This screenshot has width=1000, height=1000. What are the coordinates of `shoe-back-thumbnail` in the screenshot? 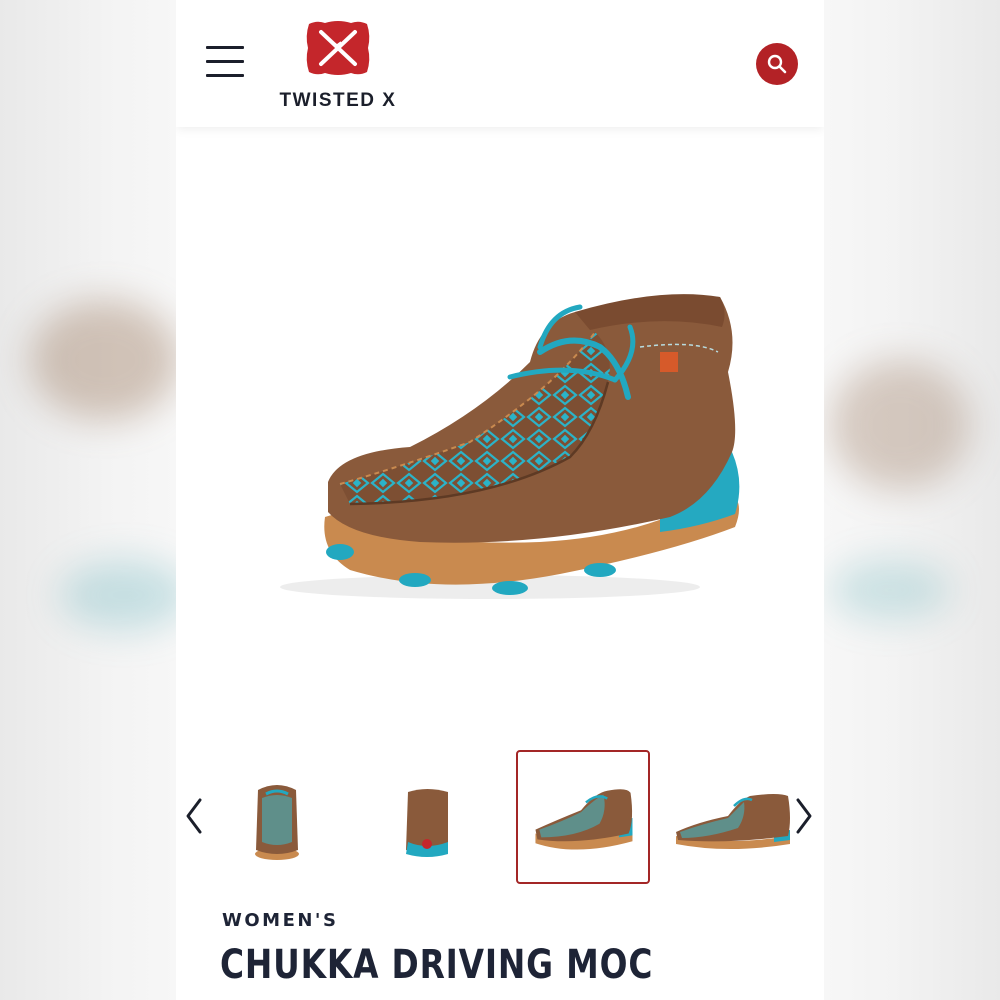 It's located at (427, 823).